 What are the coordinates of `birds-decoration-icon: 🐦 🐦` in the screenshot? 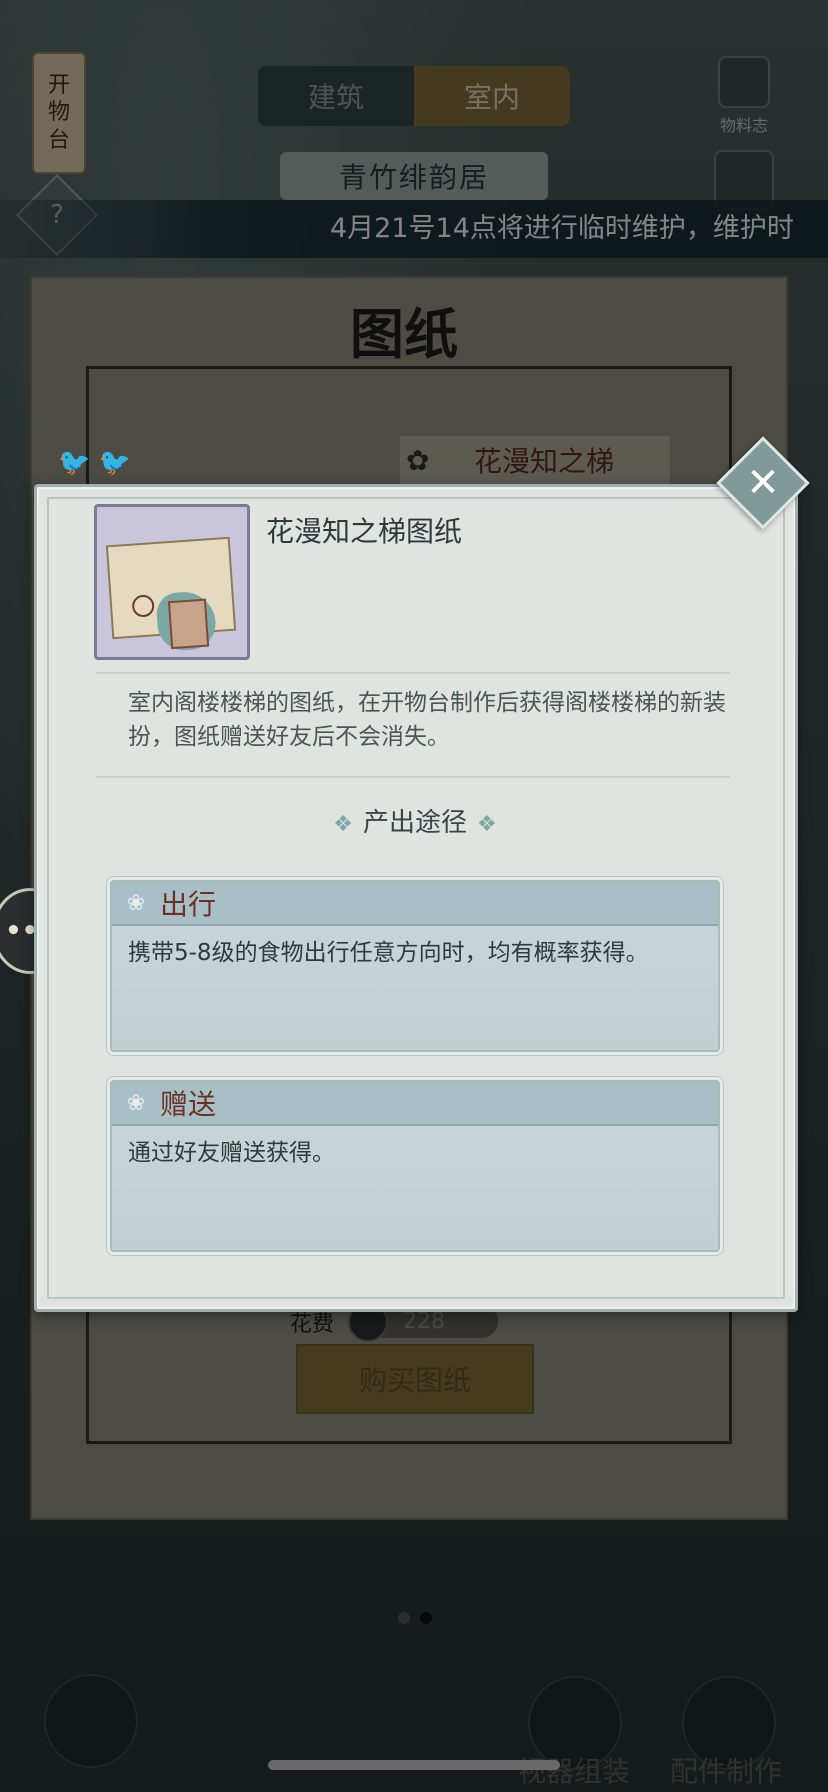 It's located at (95, 463).